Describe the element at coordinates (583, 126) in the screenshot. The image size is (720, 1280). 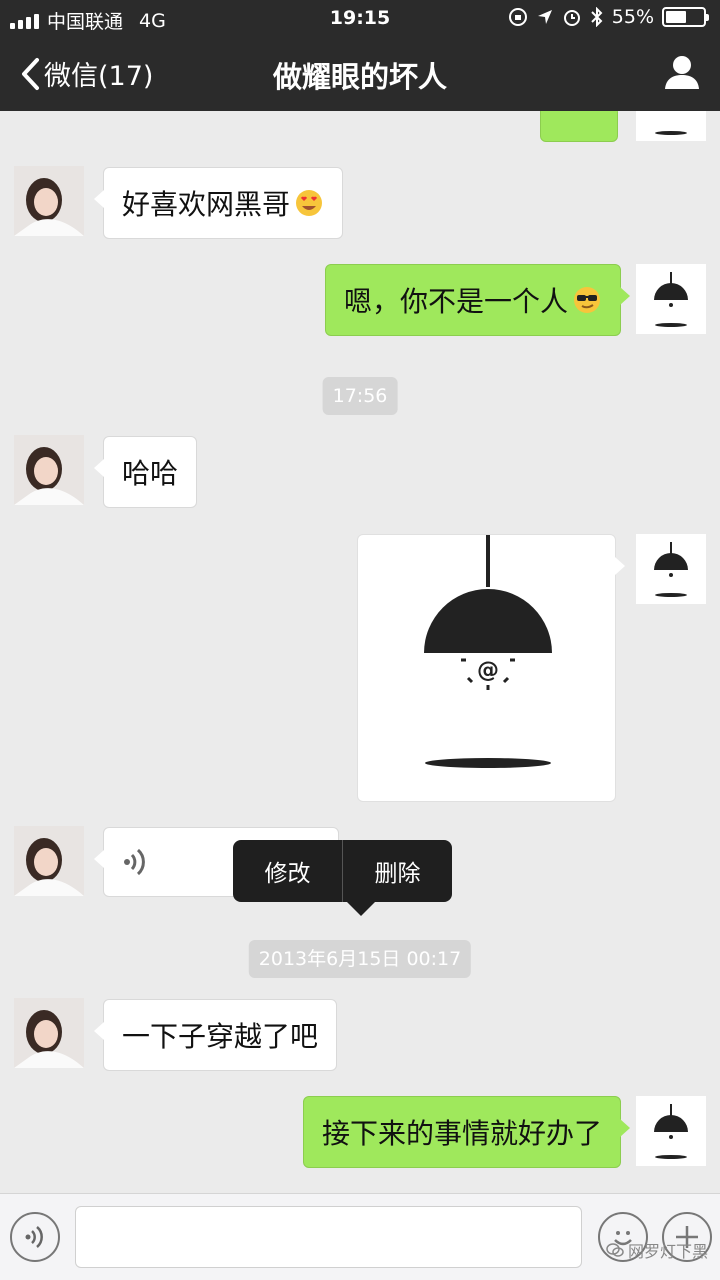
I see `message-bubble-partial` at that location.